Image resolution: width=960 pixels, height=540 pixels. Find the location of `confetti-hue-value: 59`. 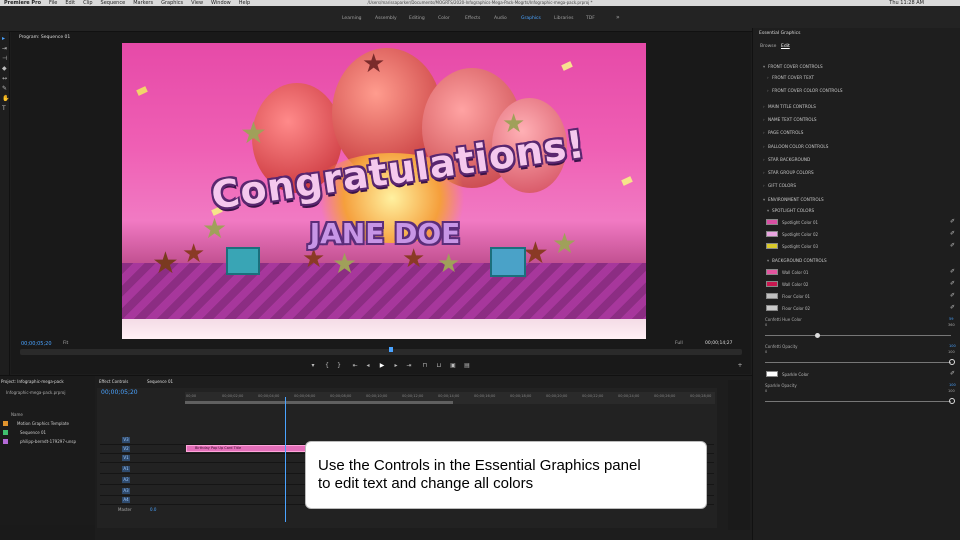

confetti-hue-value: 59 is located at coordinates (951, 319).